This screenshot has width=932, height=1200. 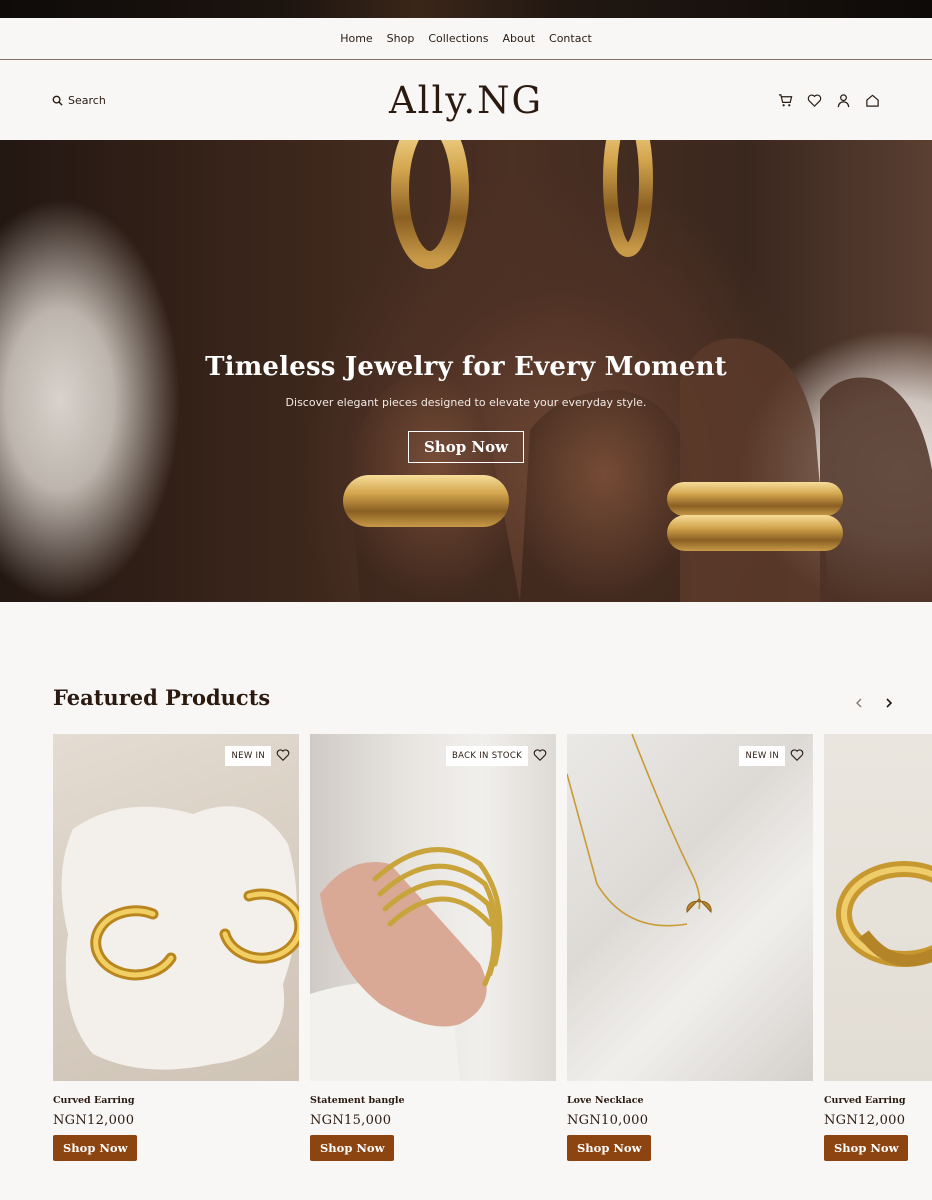 What do you see at coordinates (829, 100) in the screenshot?
I see `header-icons` at bounding box center [829, 100].